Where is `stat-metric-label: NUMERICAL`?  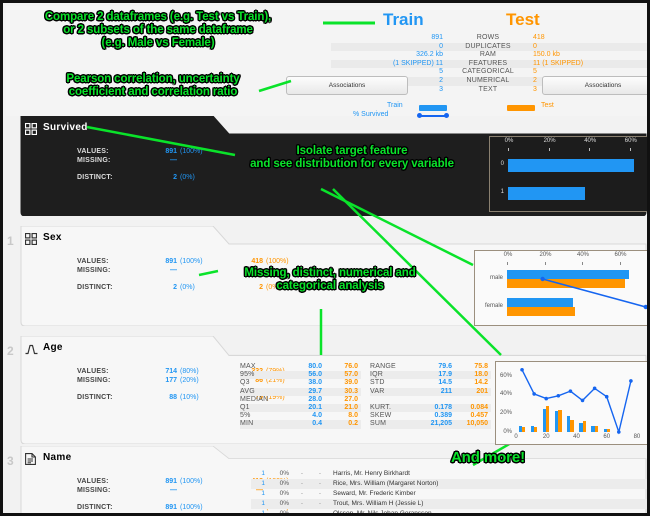 stat-metric-label: NUMERICAL is located at coordinates (488, 80).